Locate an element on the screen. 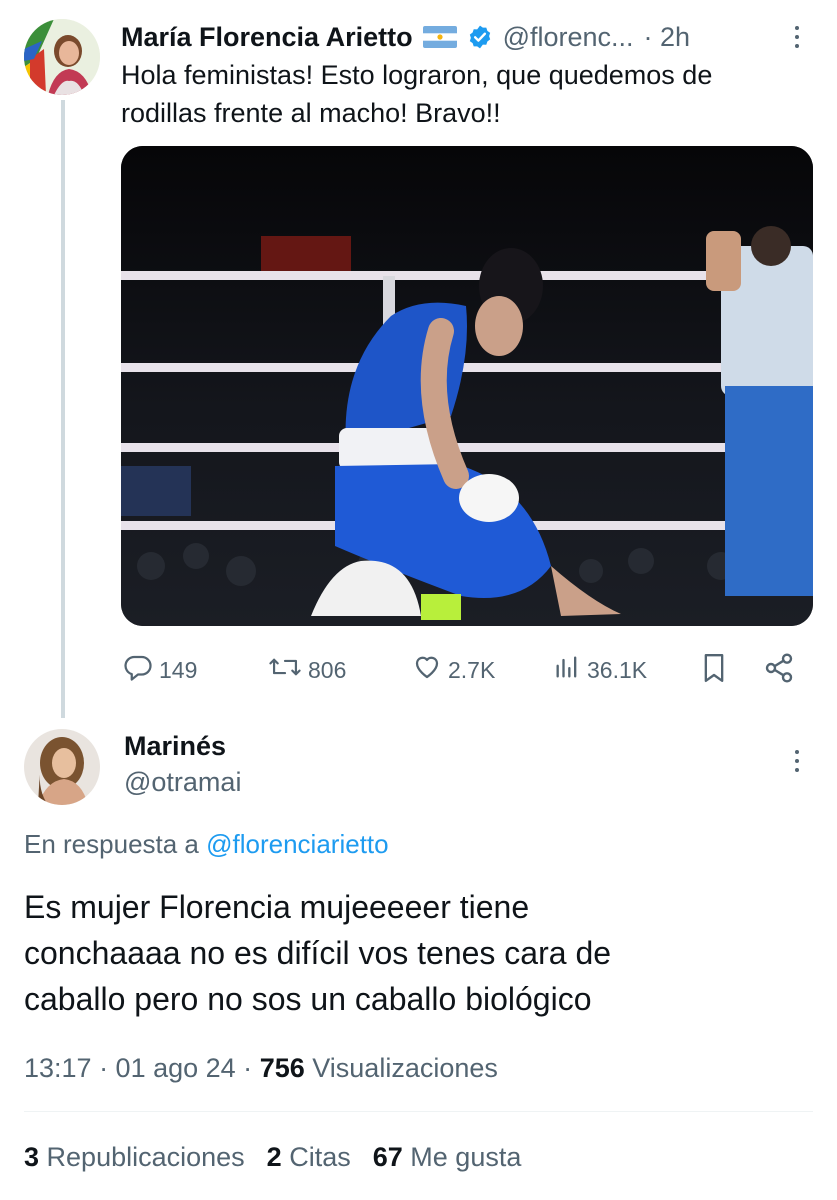 The height and width of the screenshot is (1200, 837). heart-icon is located at coordinates (427, 670).